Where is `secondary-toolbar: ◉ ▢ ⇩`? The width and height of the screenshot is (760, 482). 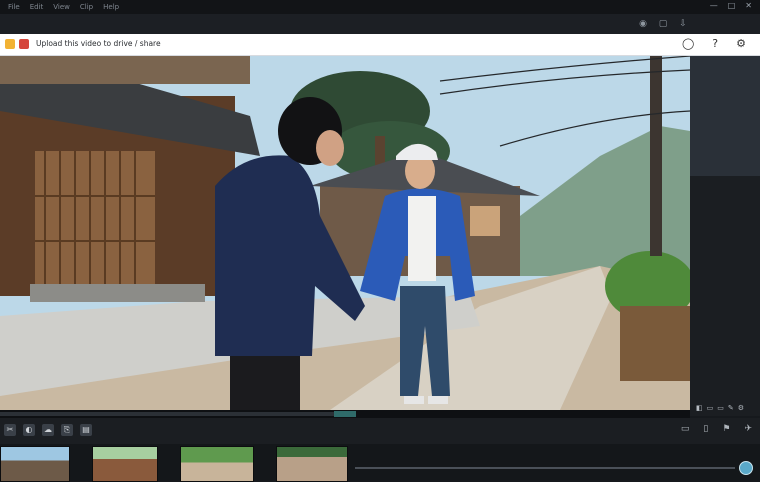 secondary-toolbar: ◉ ▢ ⇩ is located at coordinates (380, 24).